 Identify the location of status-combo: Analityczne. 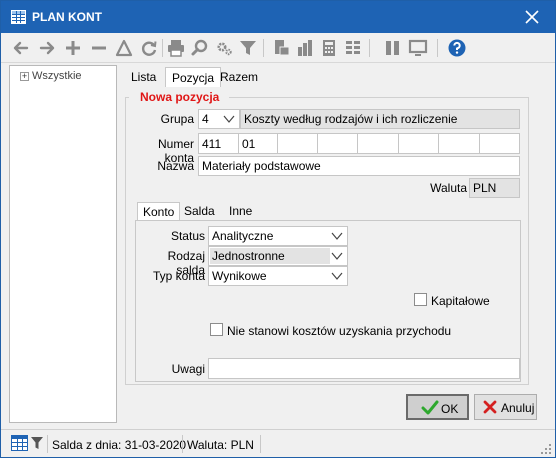
(278, 236).